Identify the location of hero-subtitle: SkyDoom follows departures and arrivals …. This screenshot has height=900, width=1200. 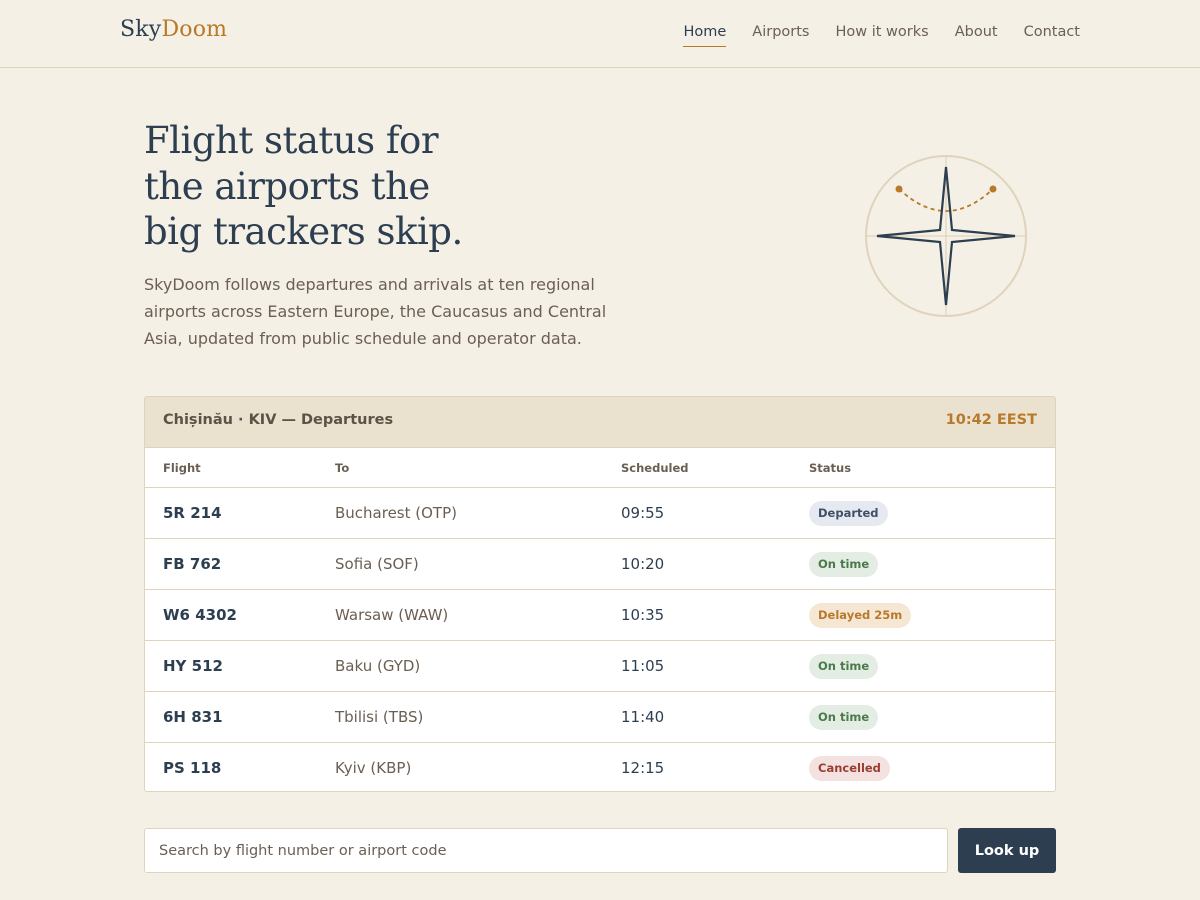
(375, 311).